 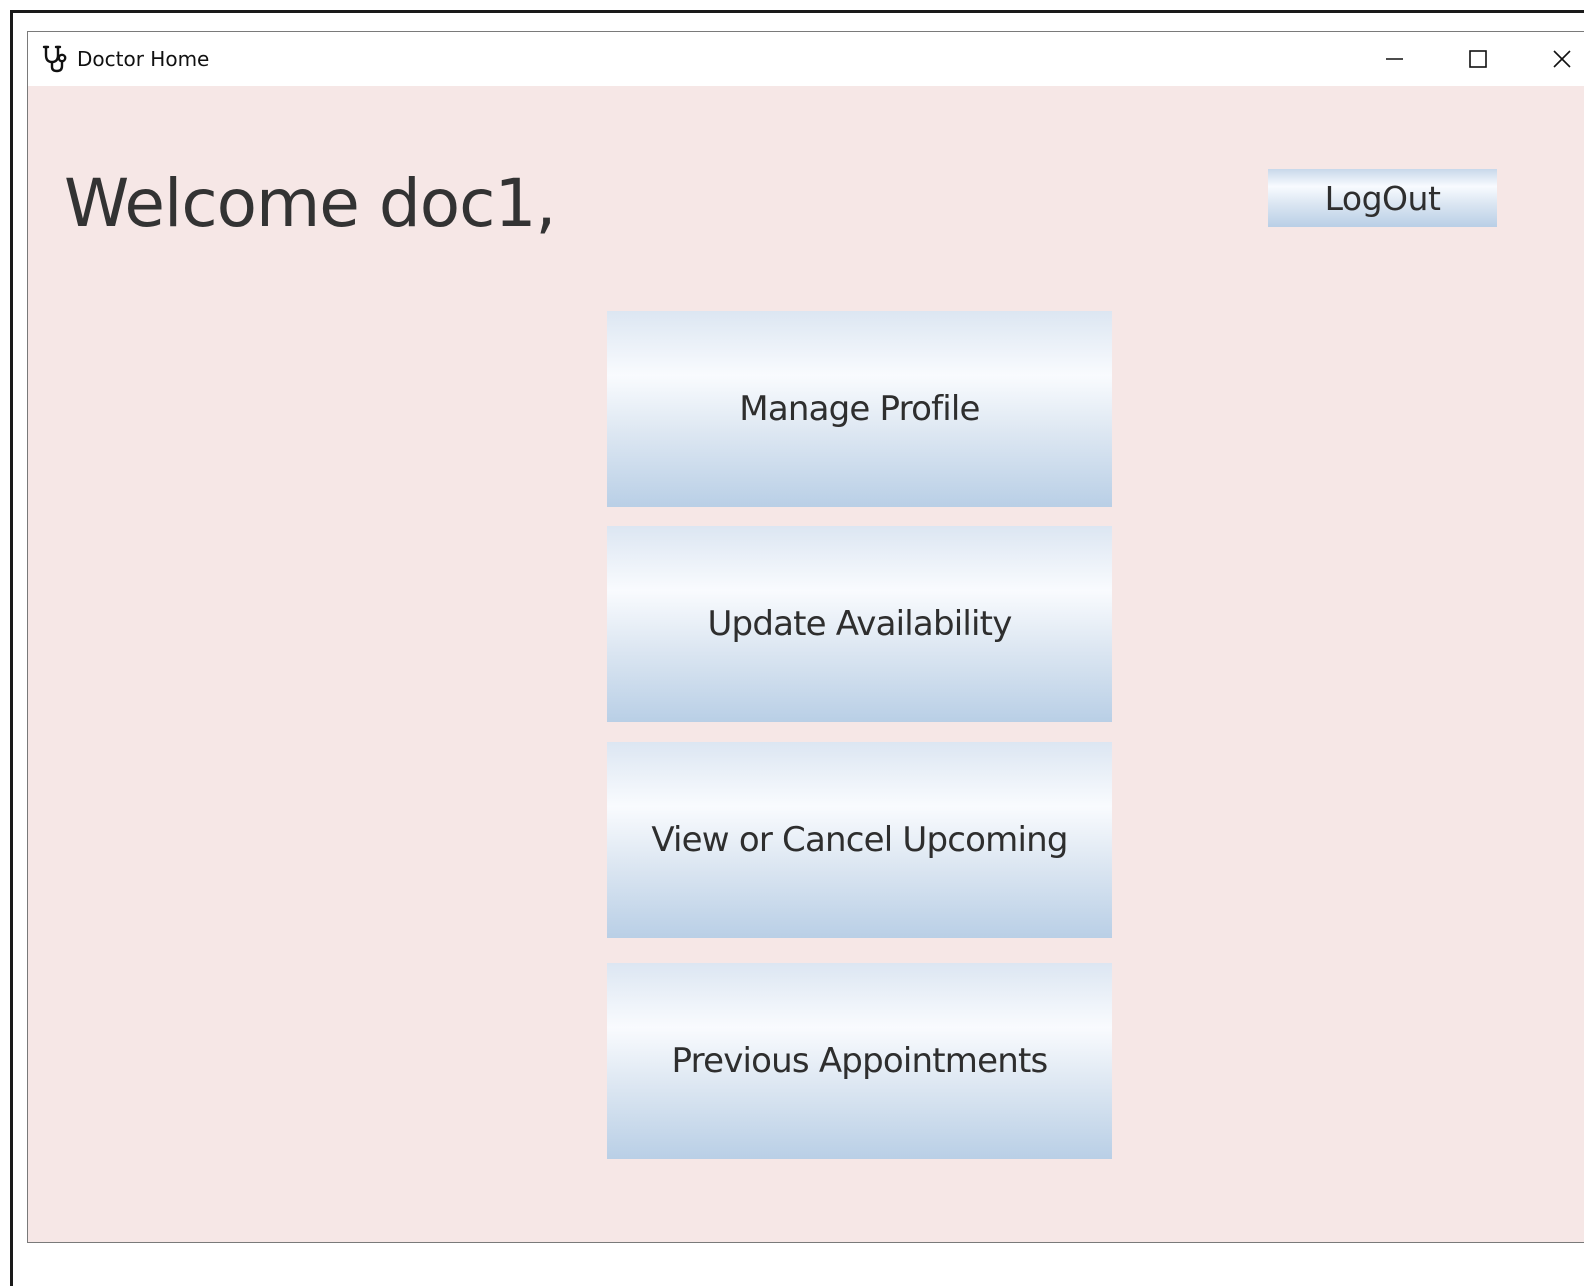 I want to click on welcome-heading: Welcome doc1,, so click(x=310, y=203).